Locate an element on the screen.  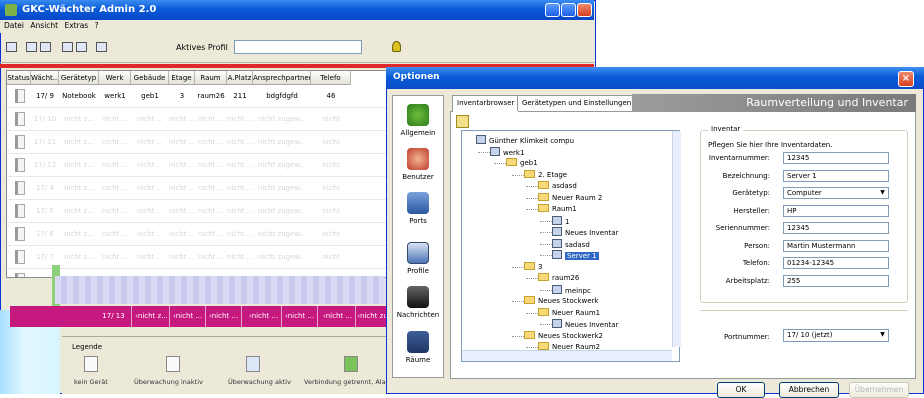
field-label: Inventarnummer: is located at coordinates (739, 158).